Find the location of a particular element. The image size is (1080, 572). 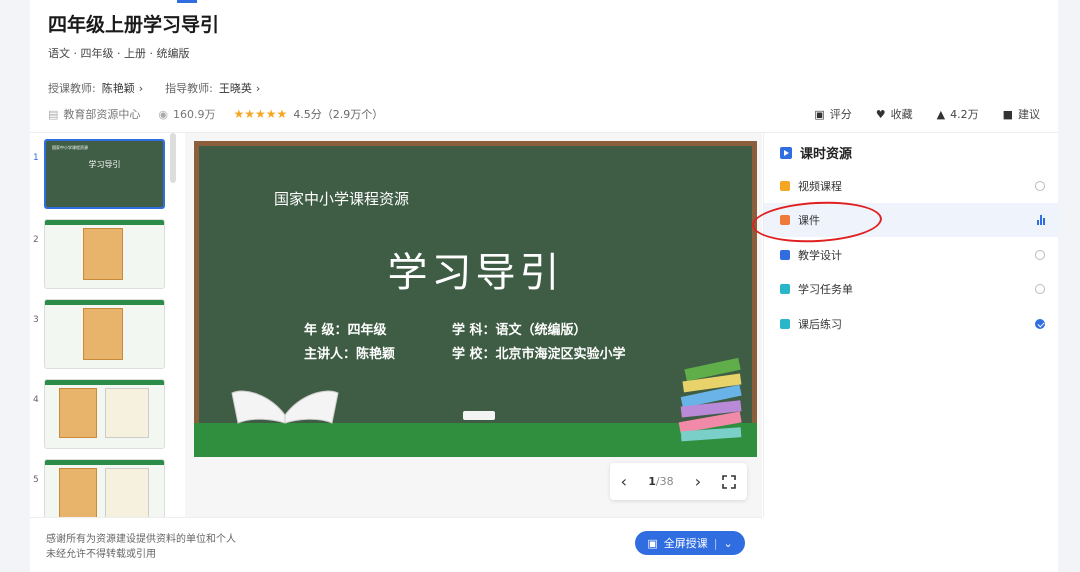

source-info: ▤ 教育部资源中心 is located at coordinates (94, 114).